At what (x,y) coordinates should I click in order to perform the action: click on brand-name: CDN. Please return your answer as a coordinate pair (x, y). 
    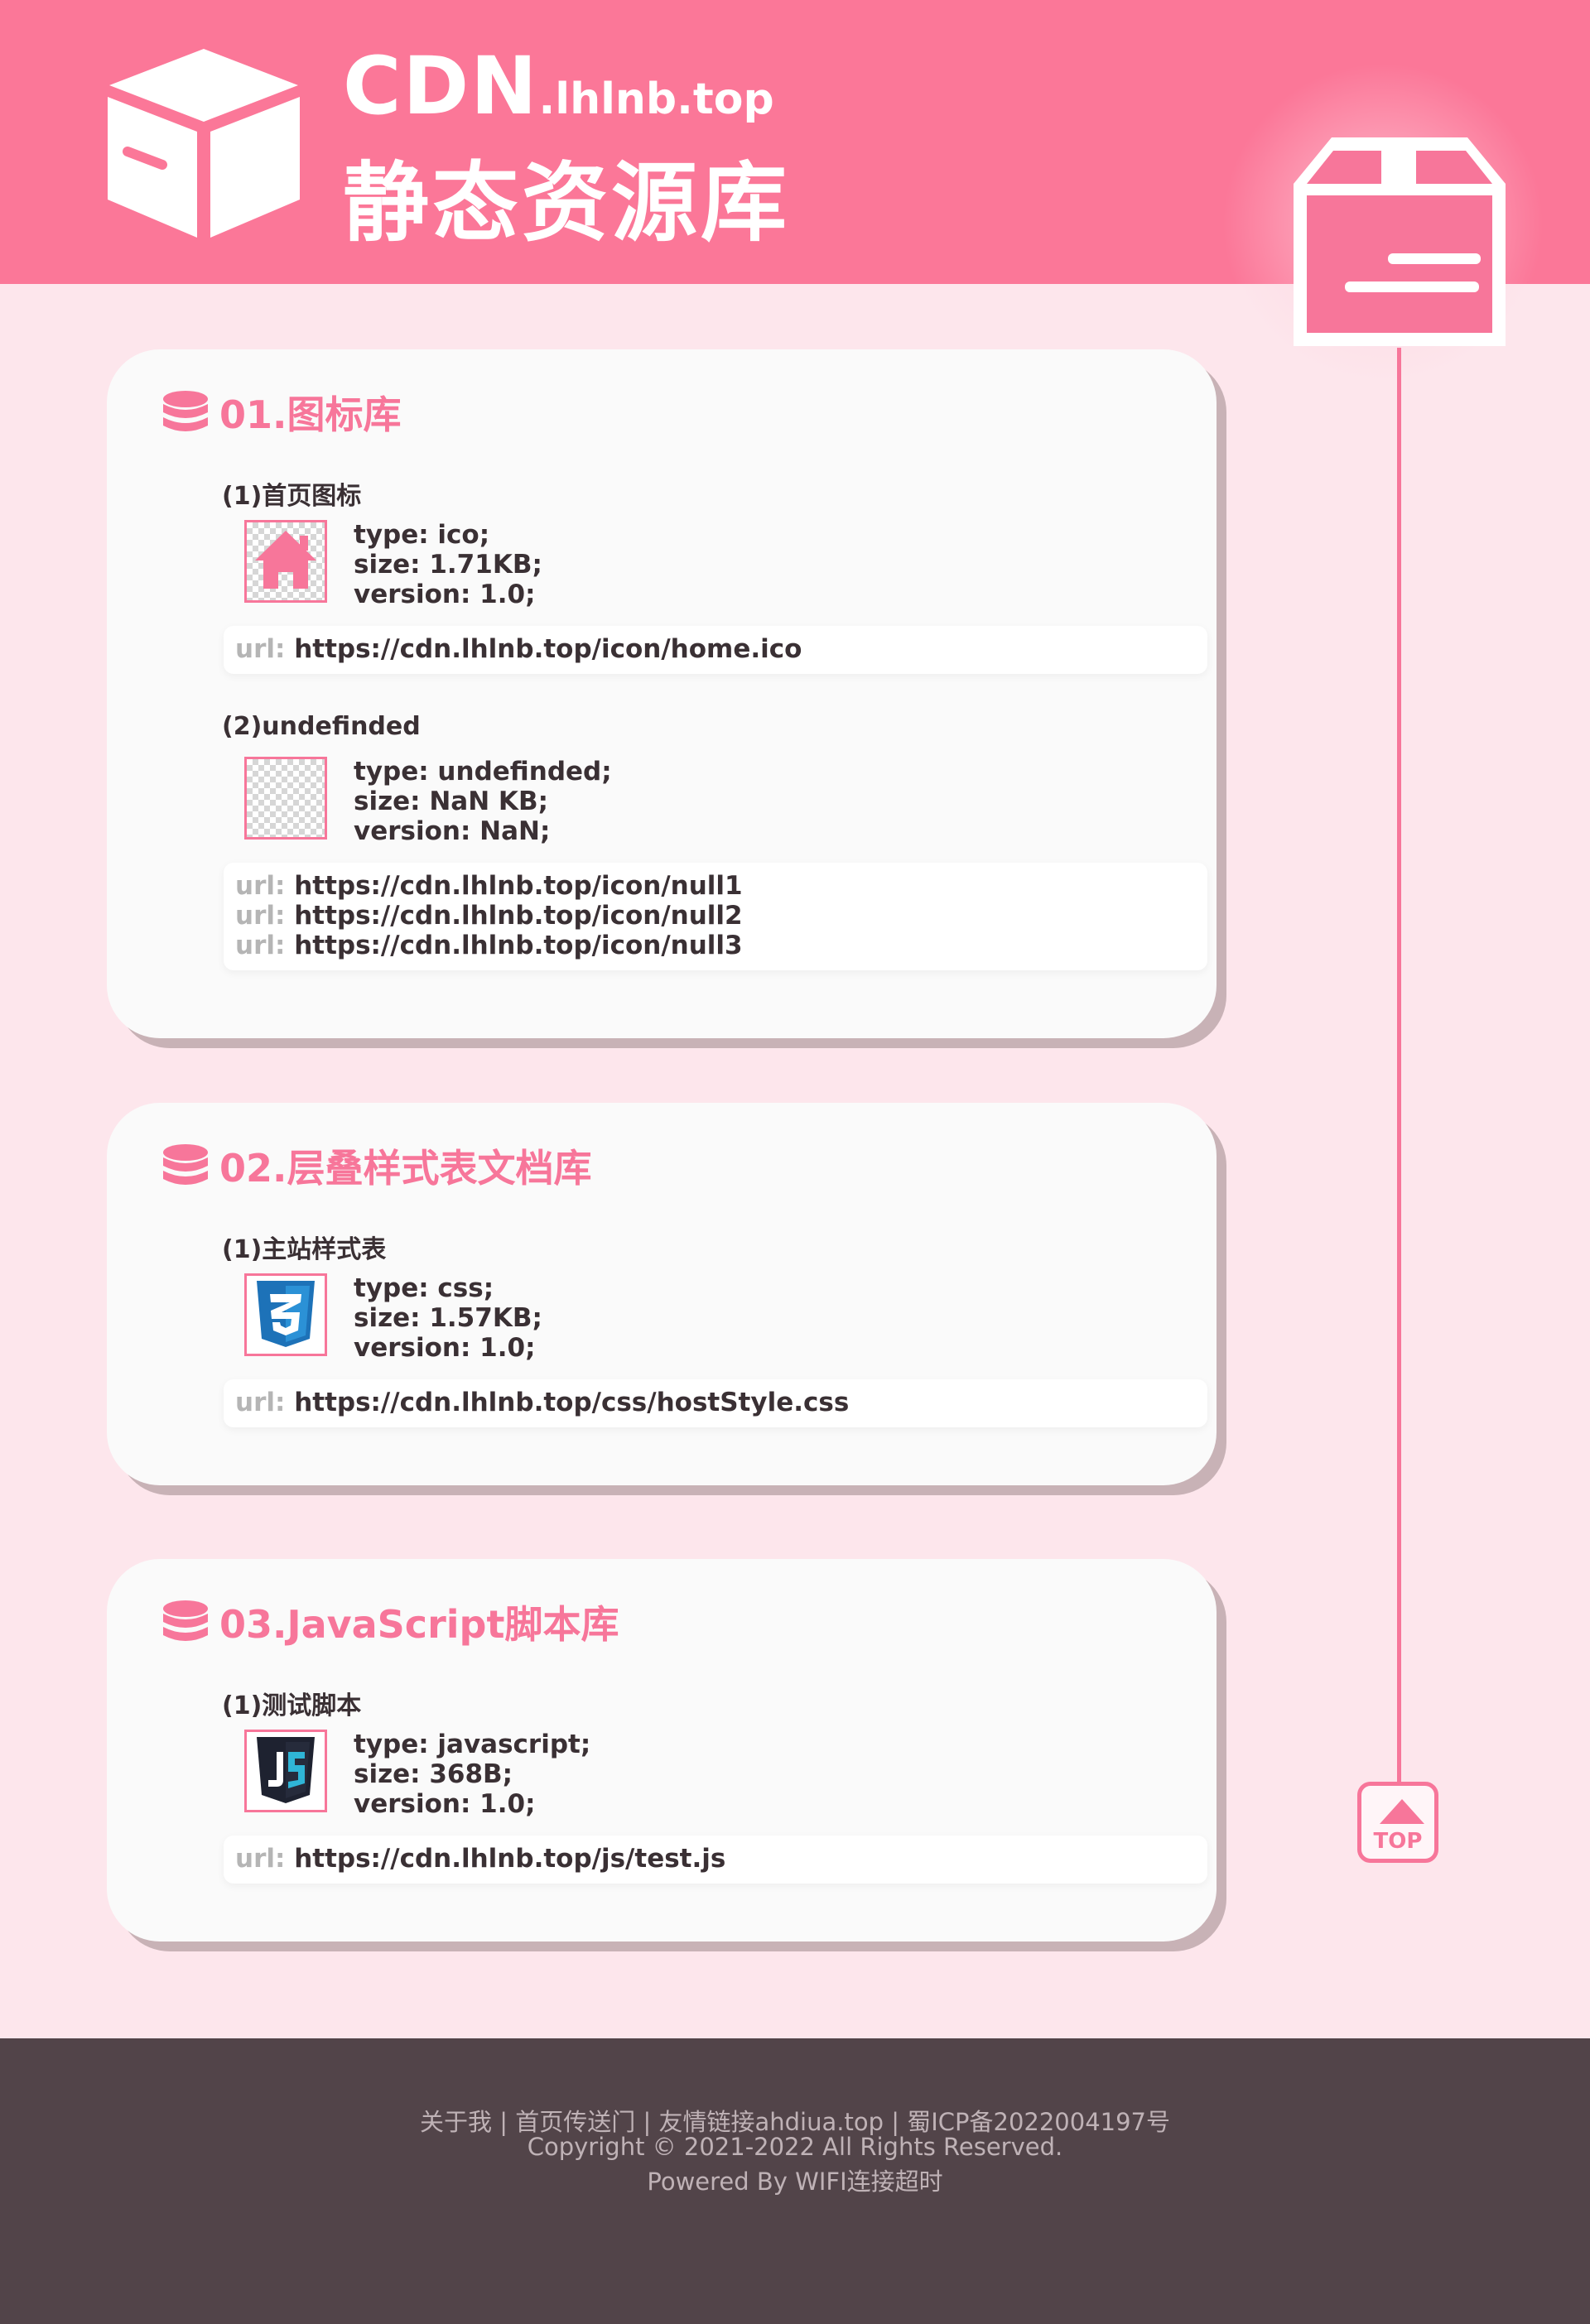
    Looking at the image, I should click on (441, 86).